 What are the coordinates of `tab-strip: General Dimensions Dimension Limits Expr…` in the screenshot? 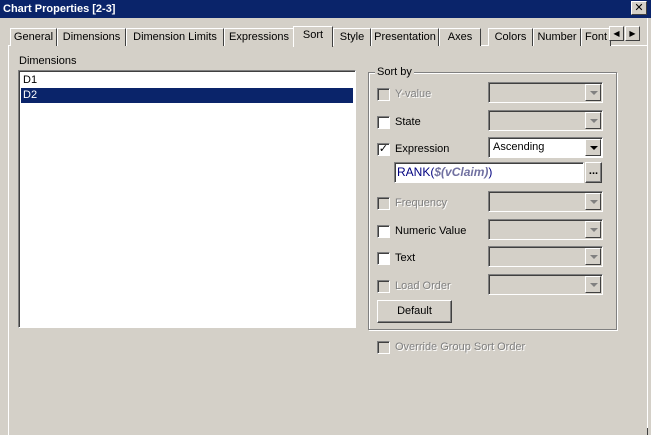 It's located at (310, 36).